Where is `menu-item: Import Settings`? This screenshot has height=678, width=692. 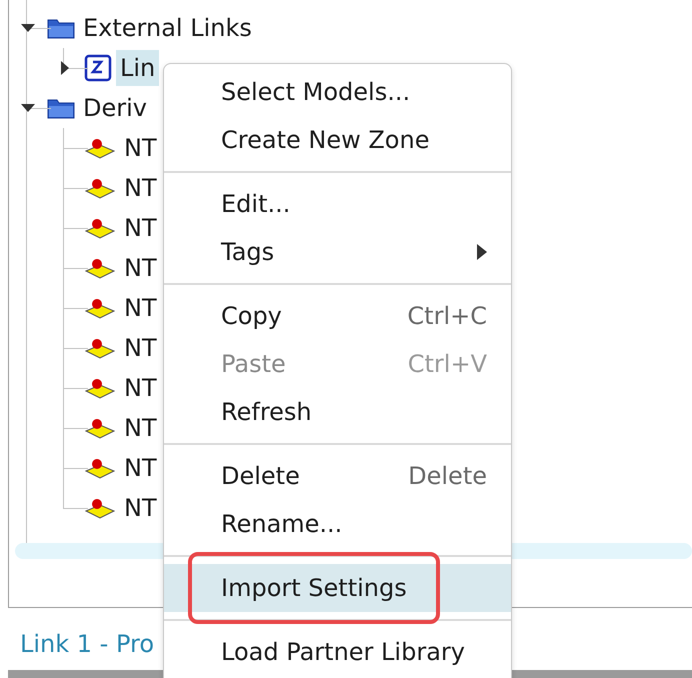 menu-item: Import Settings is located at coordinates (337, 588).